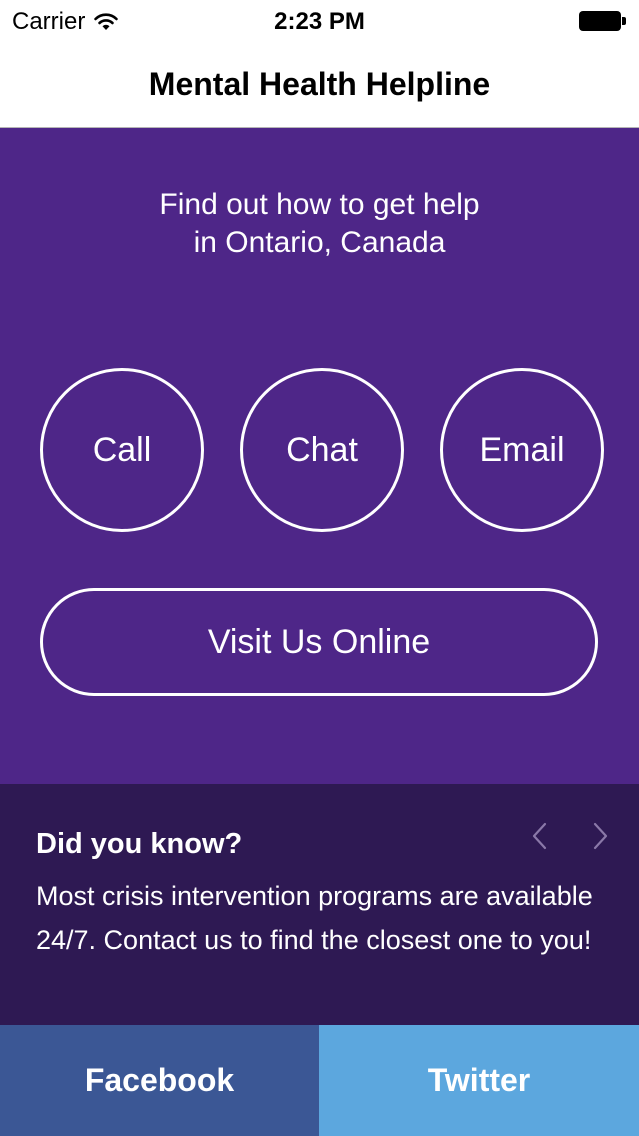  I want to click on chevron-left-icon, so click(540, 836).